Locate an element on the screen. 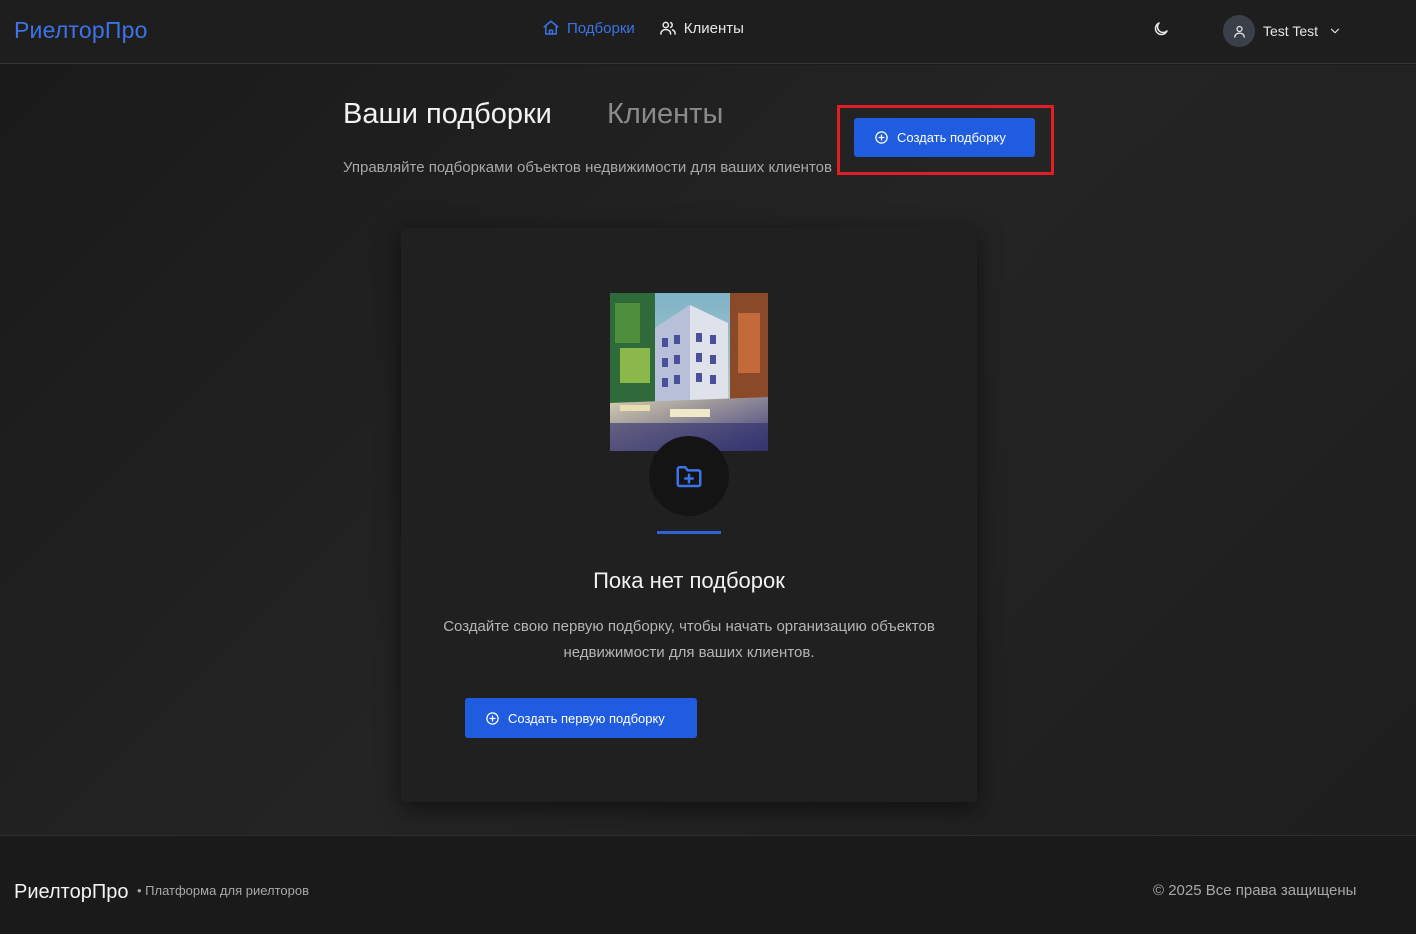 The width and height of the screenshot is (1416, 934). tab-clients: Клиенты is located at coordinates (665, 114).